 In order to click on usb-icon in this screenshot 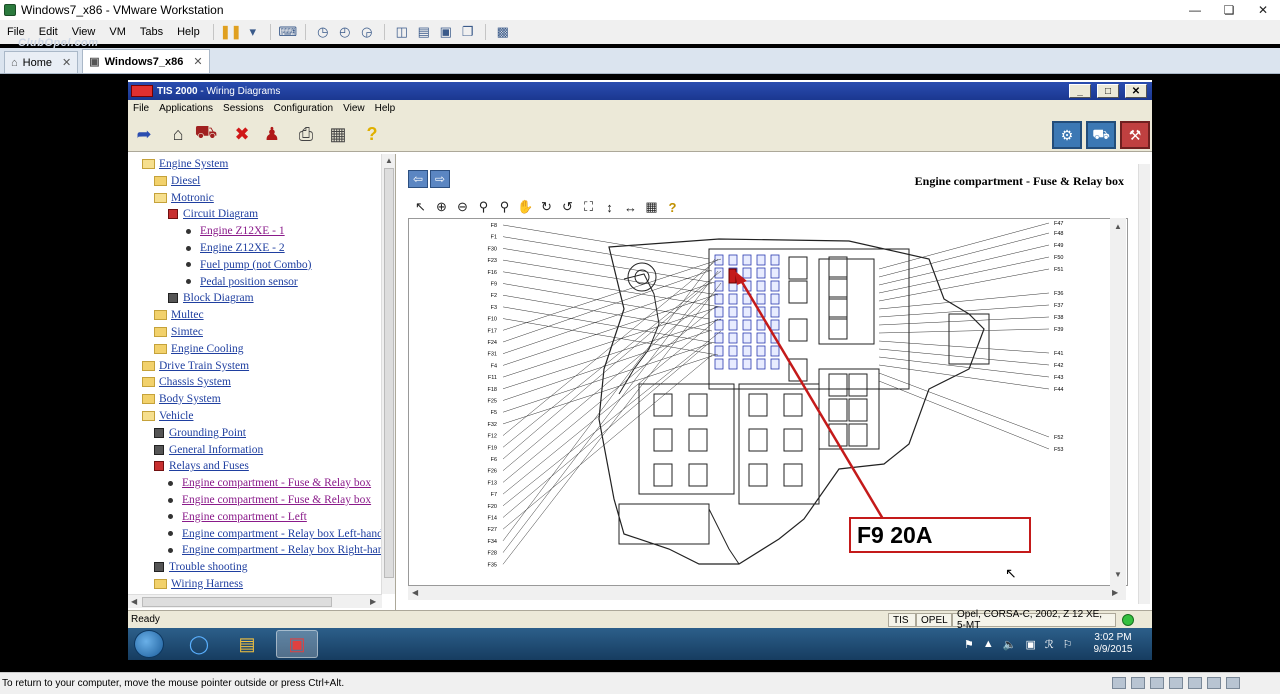, I will do `click(1176, 683)`.